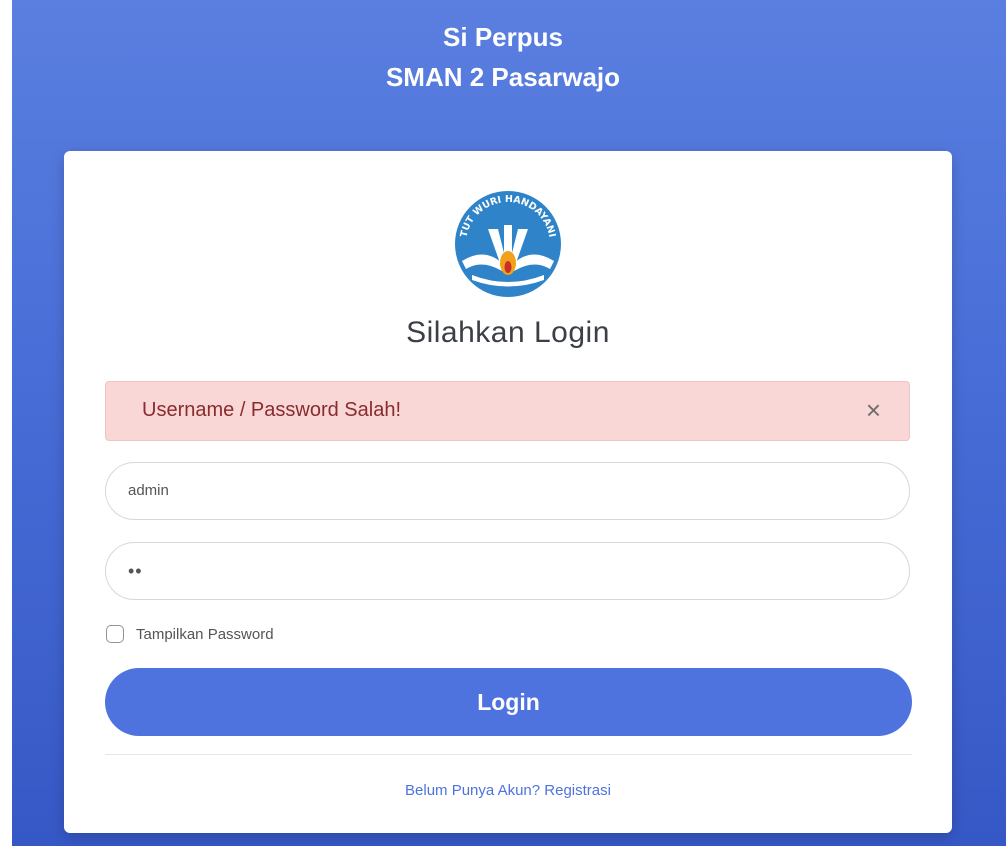 The image size is (1006, 846). What do you see at coordinates (507, 411) in the screenshot?
I see `error-alert: Username / Password Salah! ×` at bounding box center [507, 411].